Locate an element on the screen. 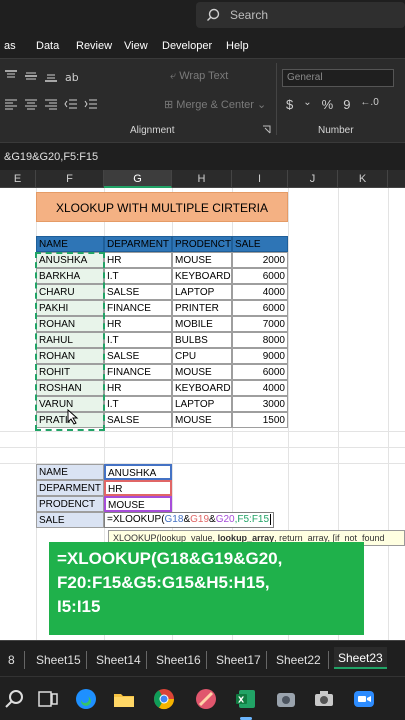 This screenshot has width=405, height=720. table-cell: BARKHA is located at coordinates (70, 276).